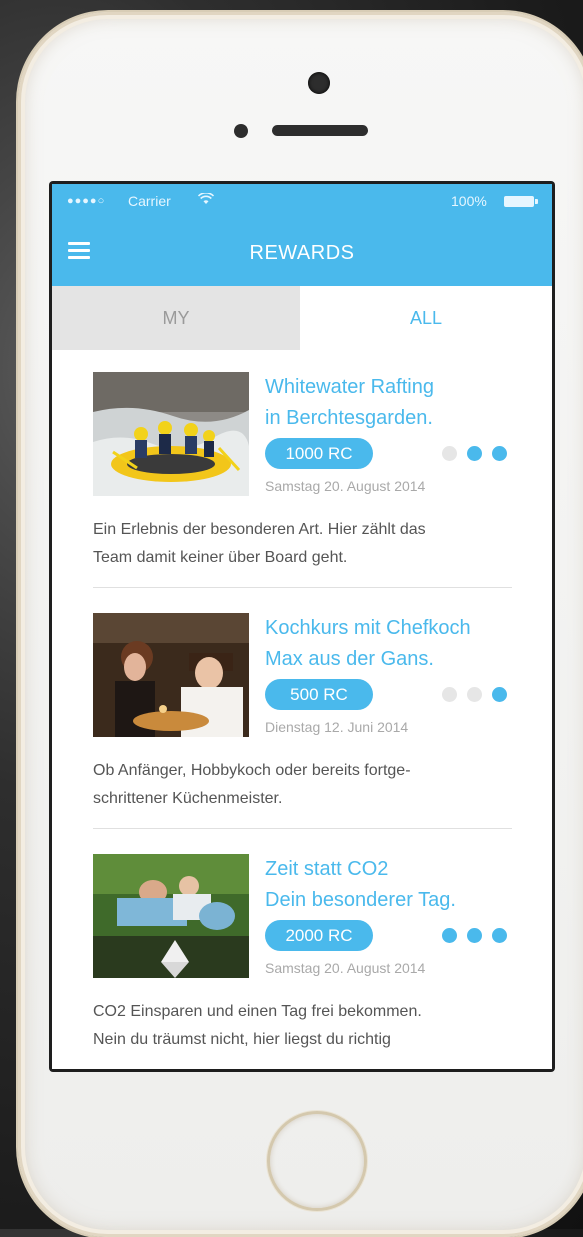 Image resolution: width=583 pixels, height=1237 pixels. I want to click on earpiece-speaker, so click(320, 130).